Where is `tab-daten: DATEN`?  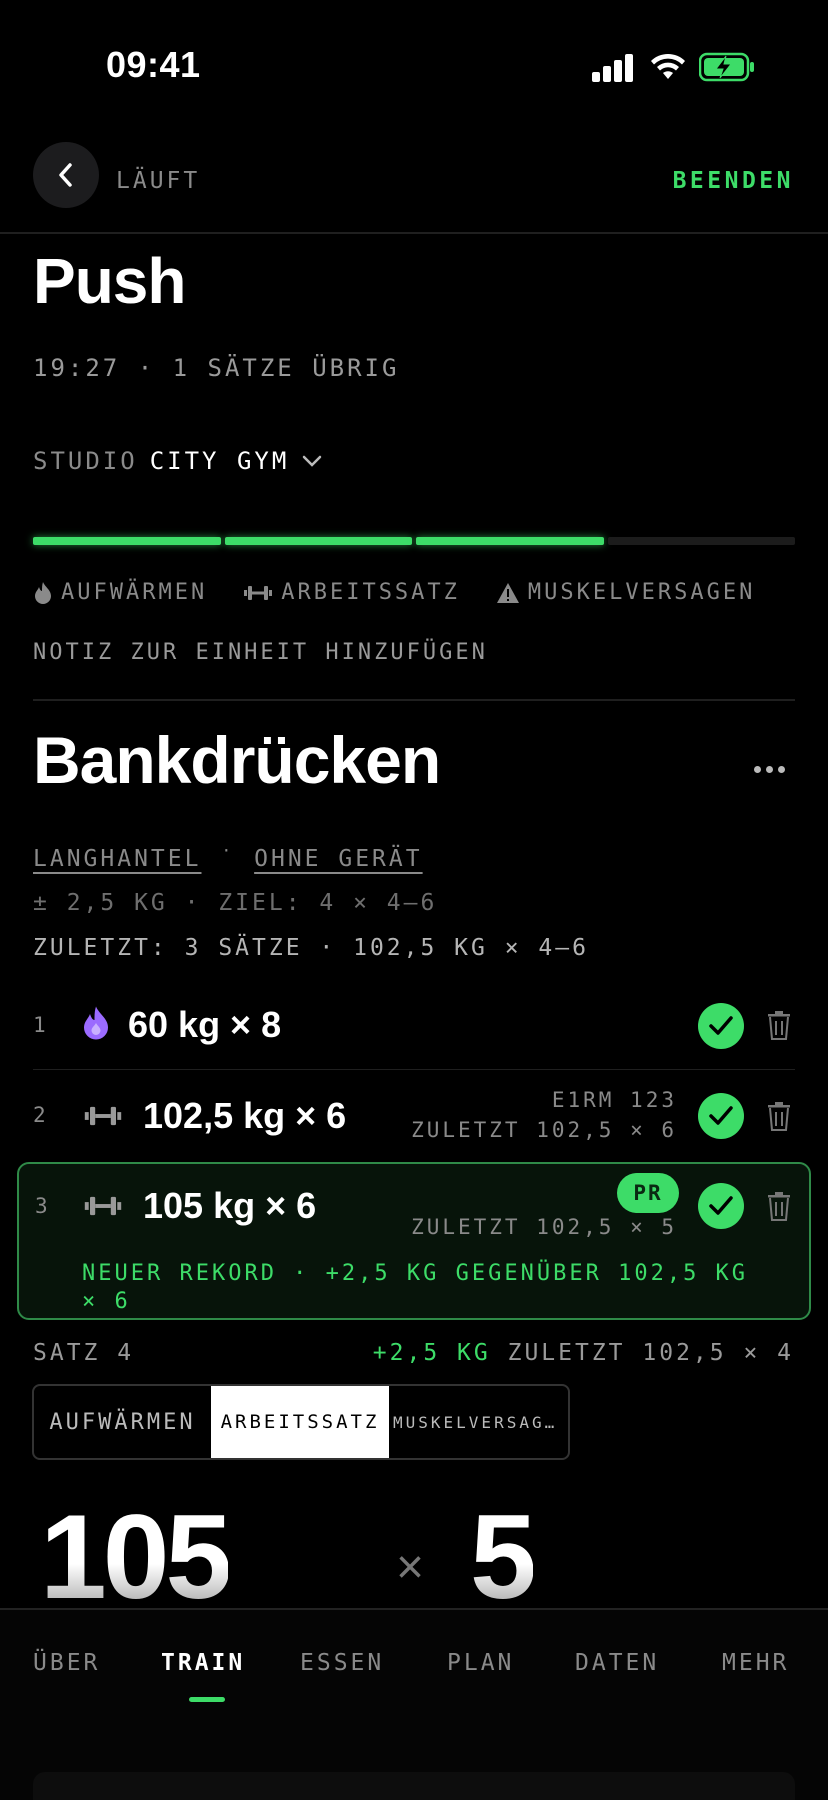 tab-daten: DATEN is located at coordinates (617, 1663).